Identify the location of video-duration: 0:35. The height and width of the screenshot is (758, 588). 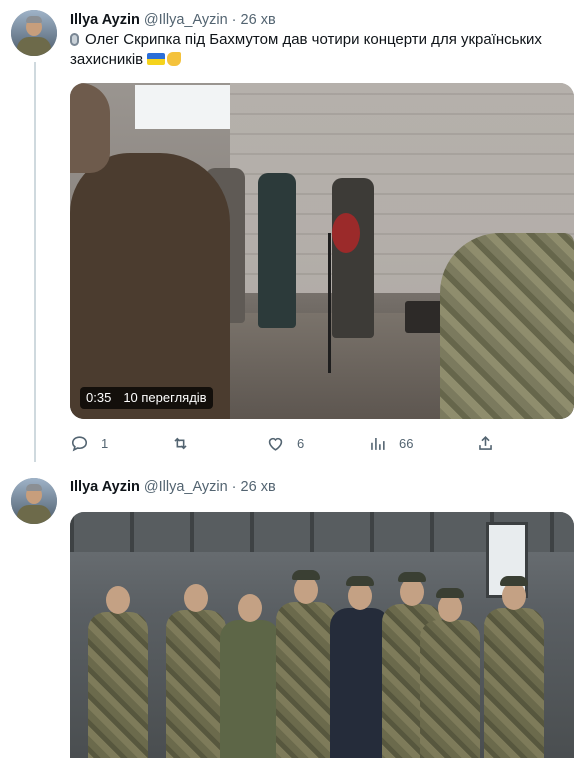
(99, 397).